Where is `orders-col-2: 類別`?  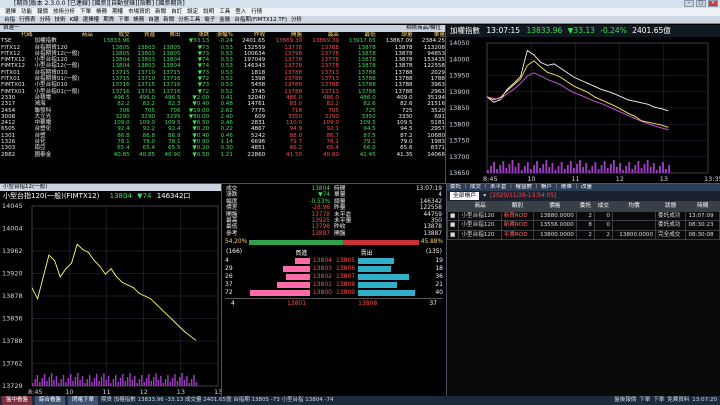 orders-col-2: 類別 is located at coordinates (517, 206).